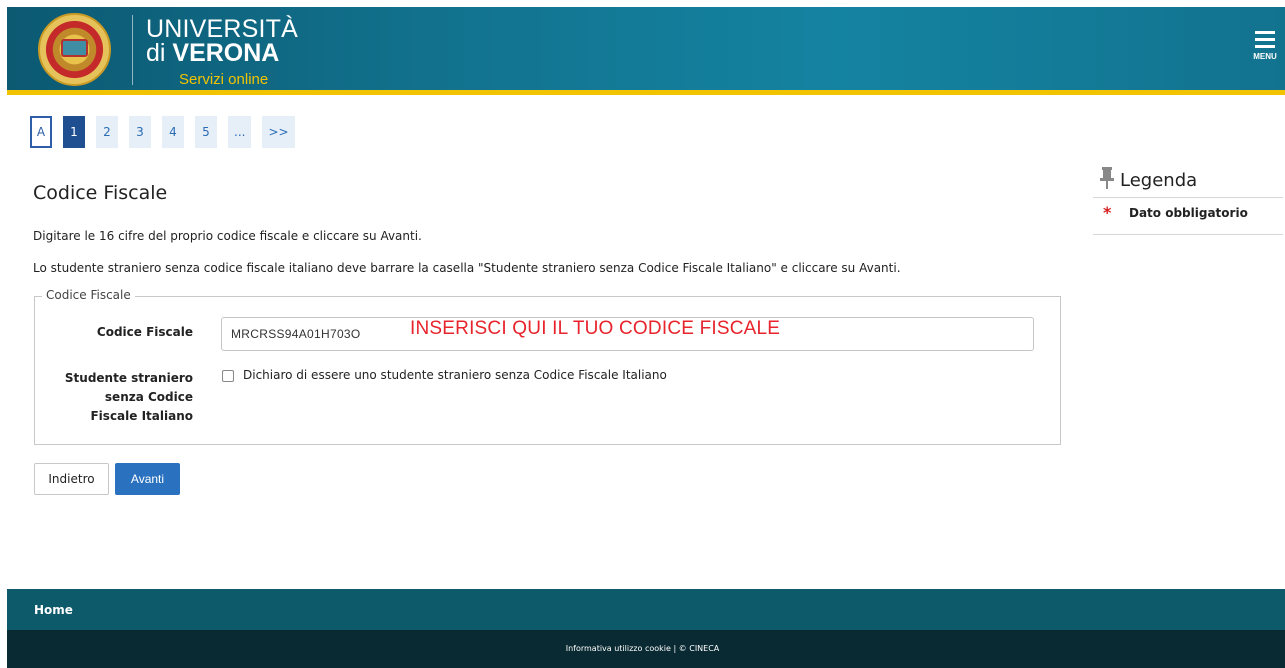 Image resolution: width=1285 pixels, height=668 pixels. Describe the element at coordinates (128, 378) in the screenshot. I see `foreign-label-line1: Studente straniero` at that location.